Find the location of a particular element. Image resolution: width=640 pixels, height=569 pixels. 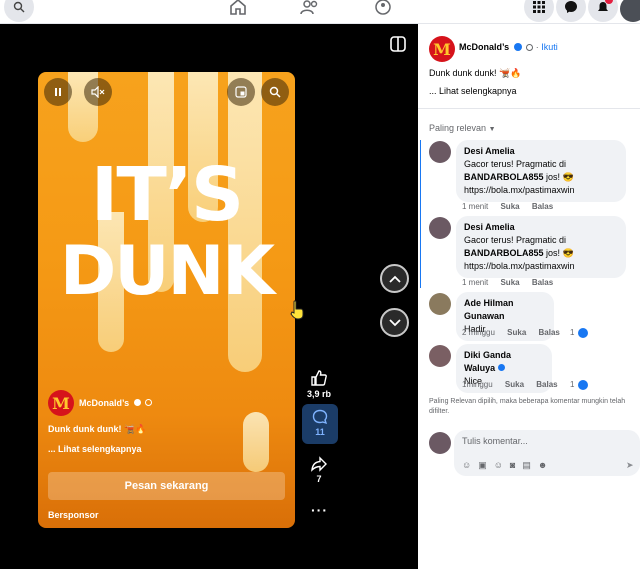

reel-see-more: ... Lihat selengkapnya is located at coordinates (95, 449).